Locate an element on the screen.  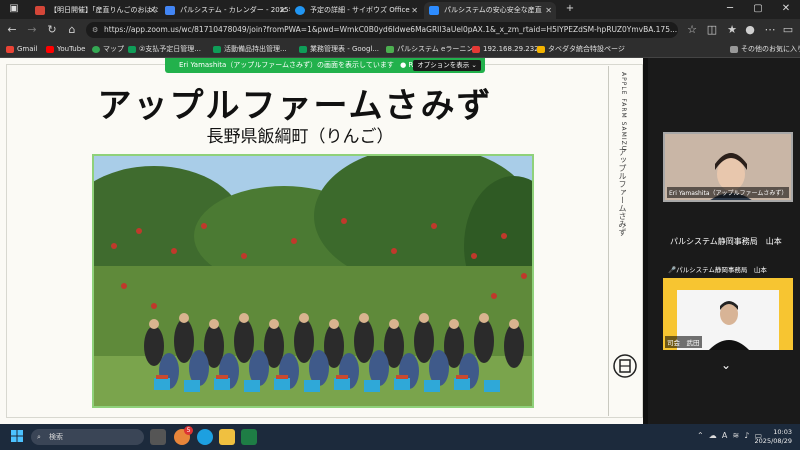
mic-muted-icon: 🎤 is located at coordinates (672, 270).